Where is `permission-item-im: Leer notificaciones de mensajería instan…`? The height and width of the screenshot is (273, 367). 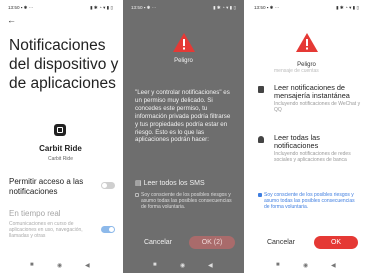 permission-item-im: Leer notificaciones de mensajería instan… is located at coordinates (318, 98).